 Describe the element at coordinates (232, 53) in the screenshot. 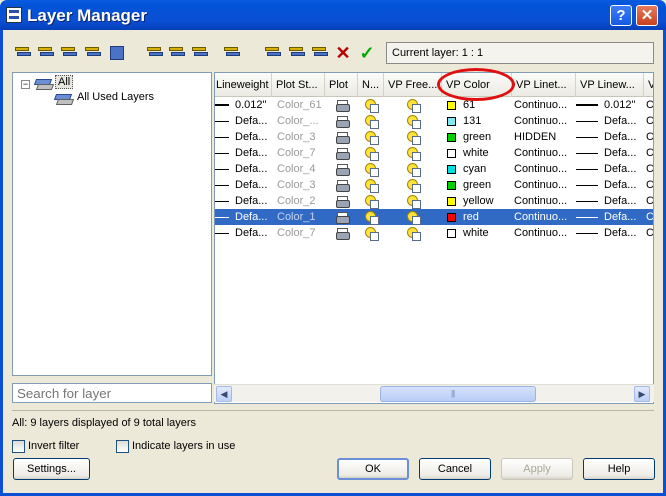

I see `layer-states-manager-icon` at that location.